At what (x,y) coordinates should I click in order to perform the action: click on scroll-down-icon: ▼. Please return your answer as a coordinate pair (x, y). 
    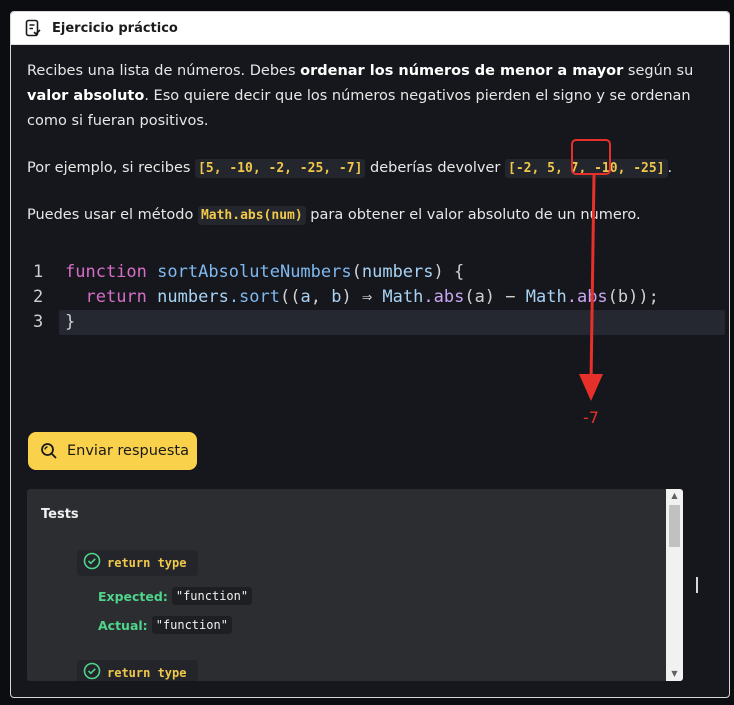
    Looking at the image, I should click on (674, 674).